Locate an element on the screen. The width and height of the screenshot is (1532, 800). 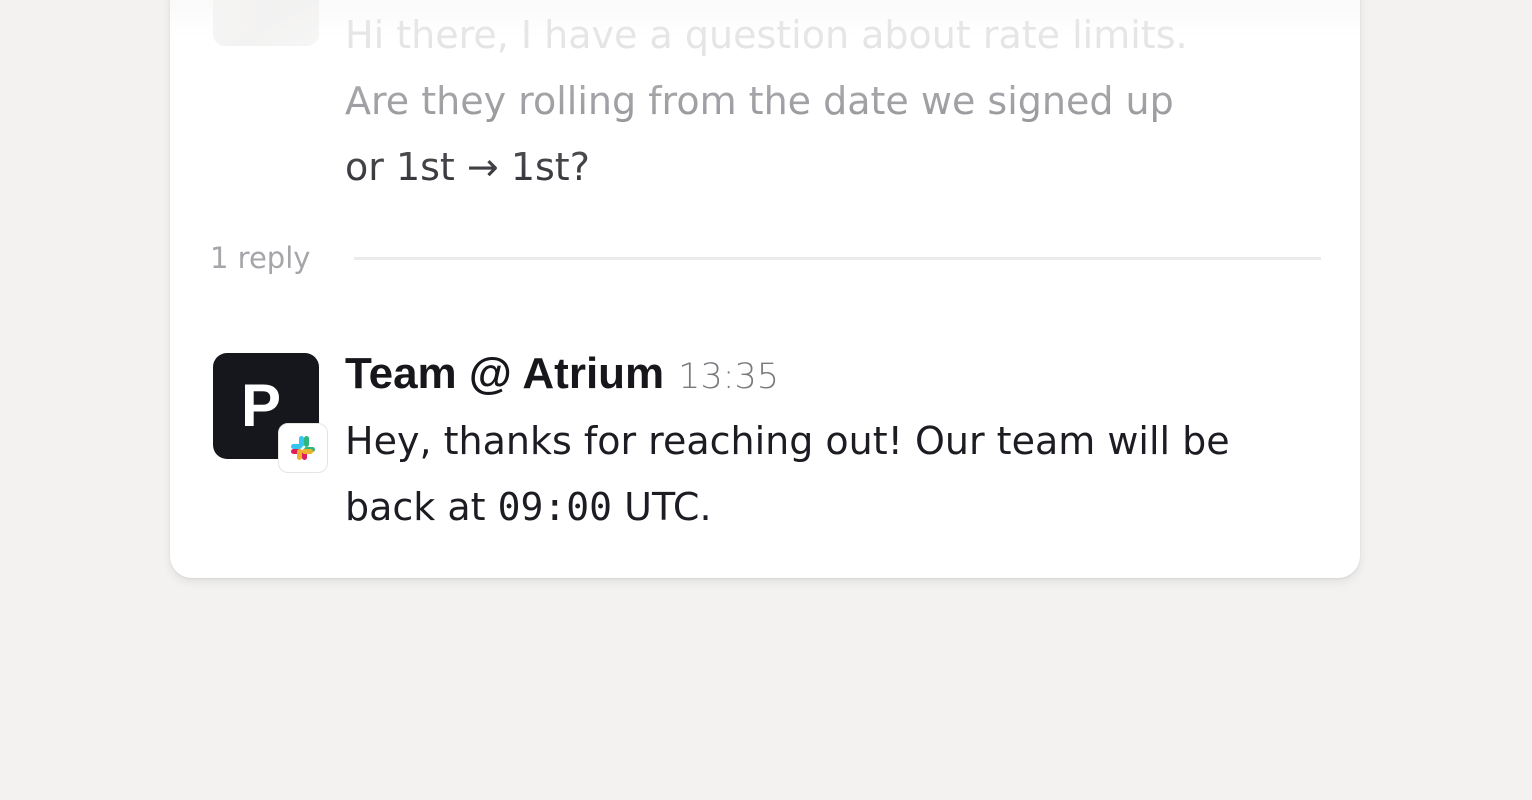
original-message-line-3: or 1st → 1st? is located at coordinates (467, 167).